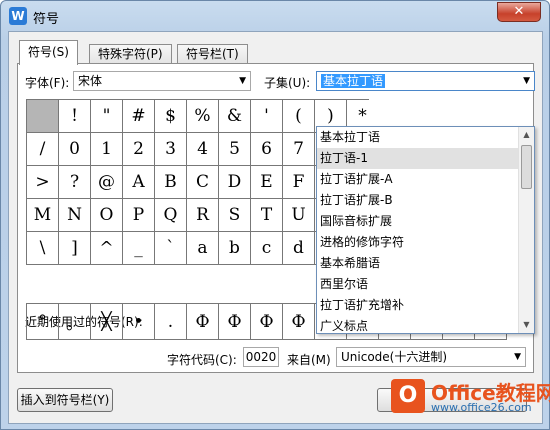 This screenshot has width=550, height=430. What do you see at coordinates (203, 182) in the screenshot?
I see `symbol-cell: C` at bounding box center [203, 182].